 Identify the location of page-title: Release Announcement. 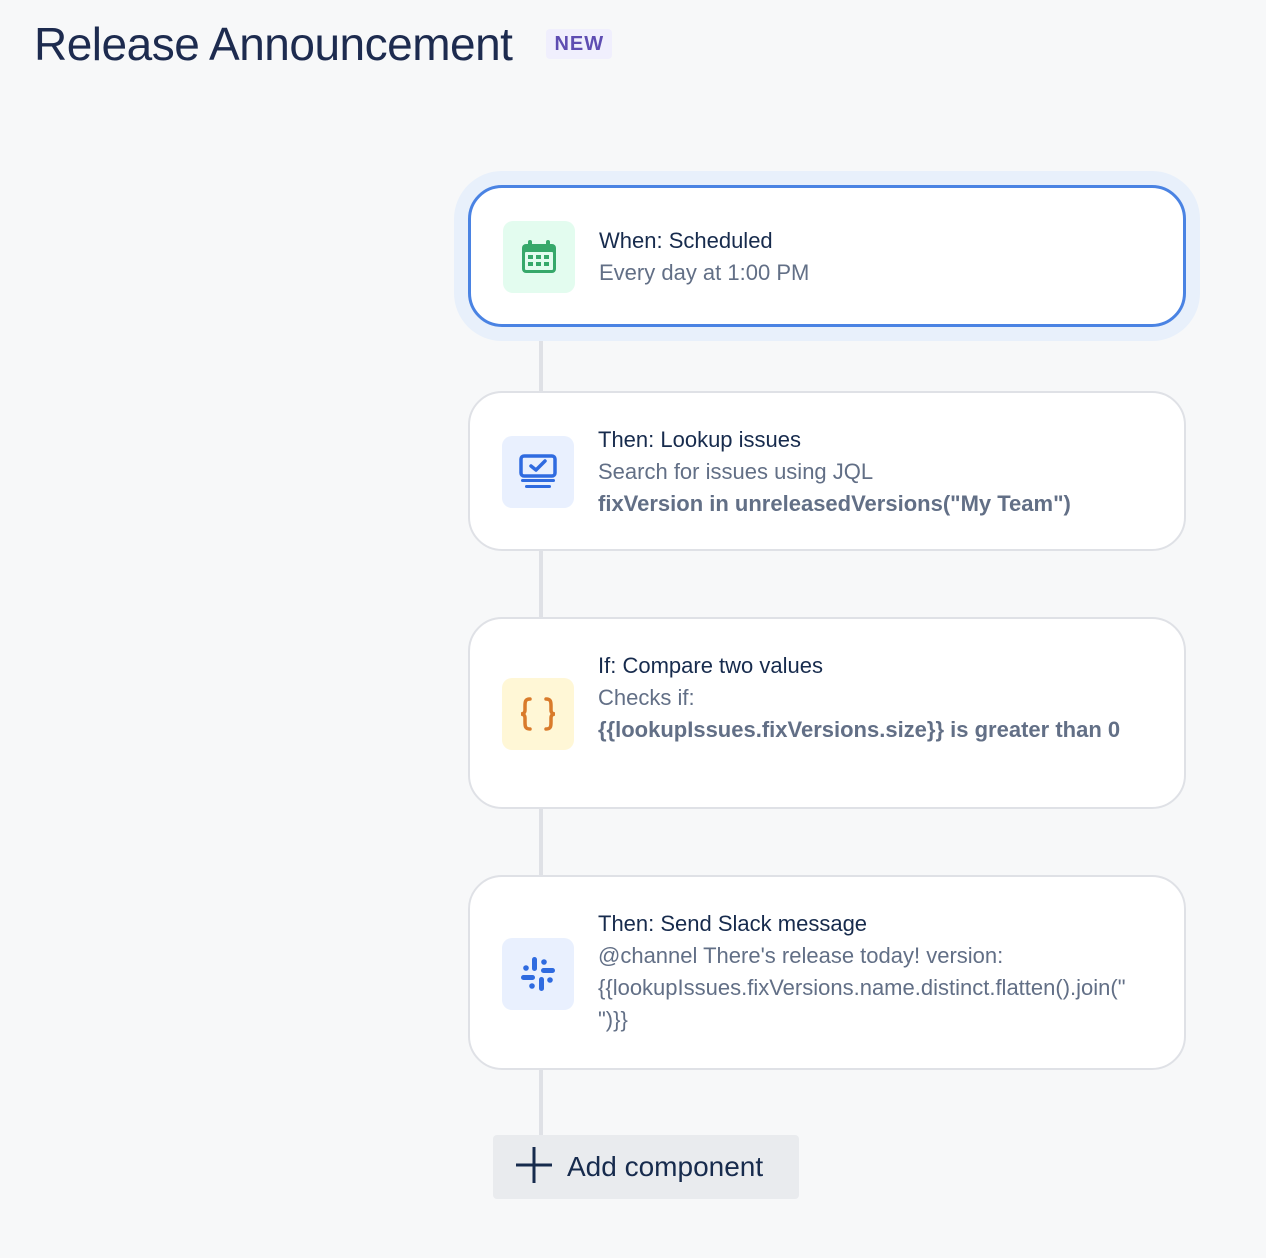
(273, 44).